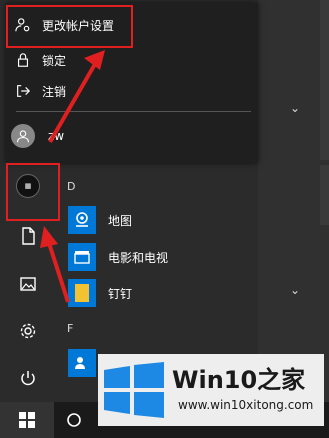 The image size is (329, 438). What do you see at coordinates (134, 390) in the screenshot?
I see `windows-logo-icon` at bounding box center [134, 390].